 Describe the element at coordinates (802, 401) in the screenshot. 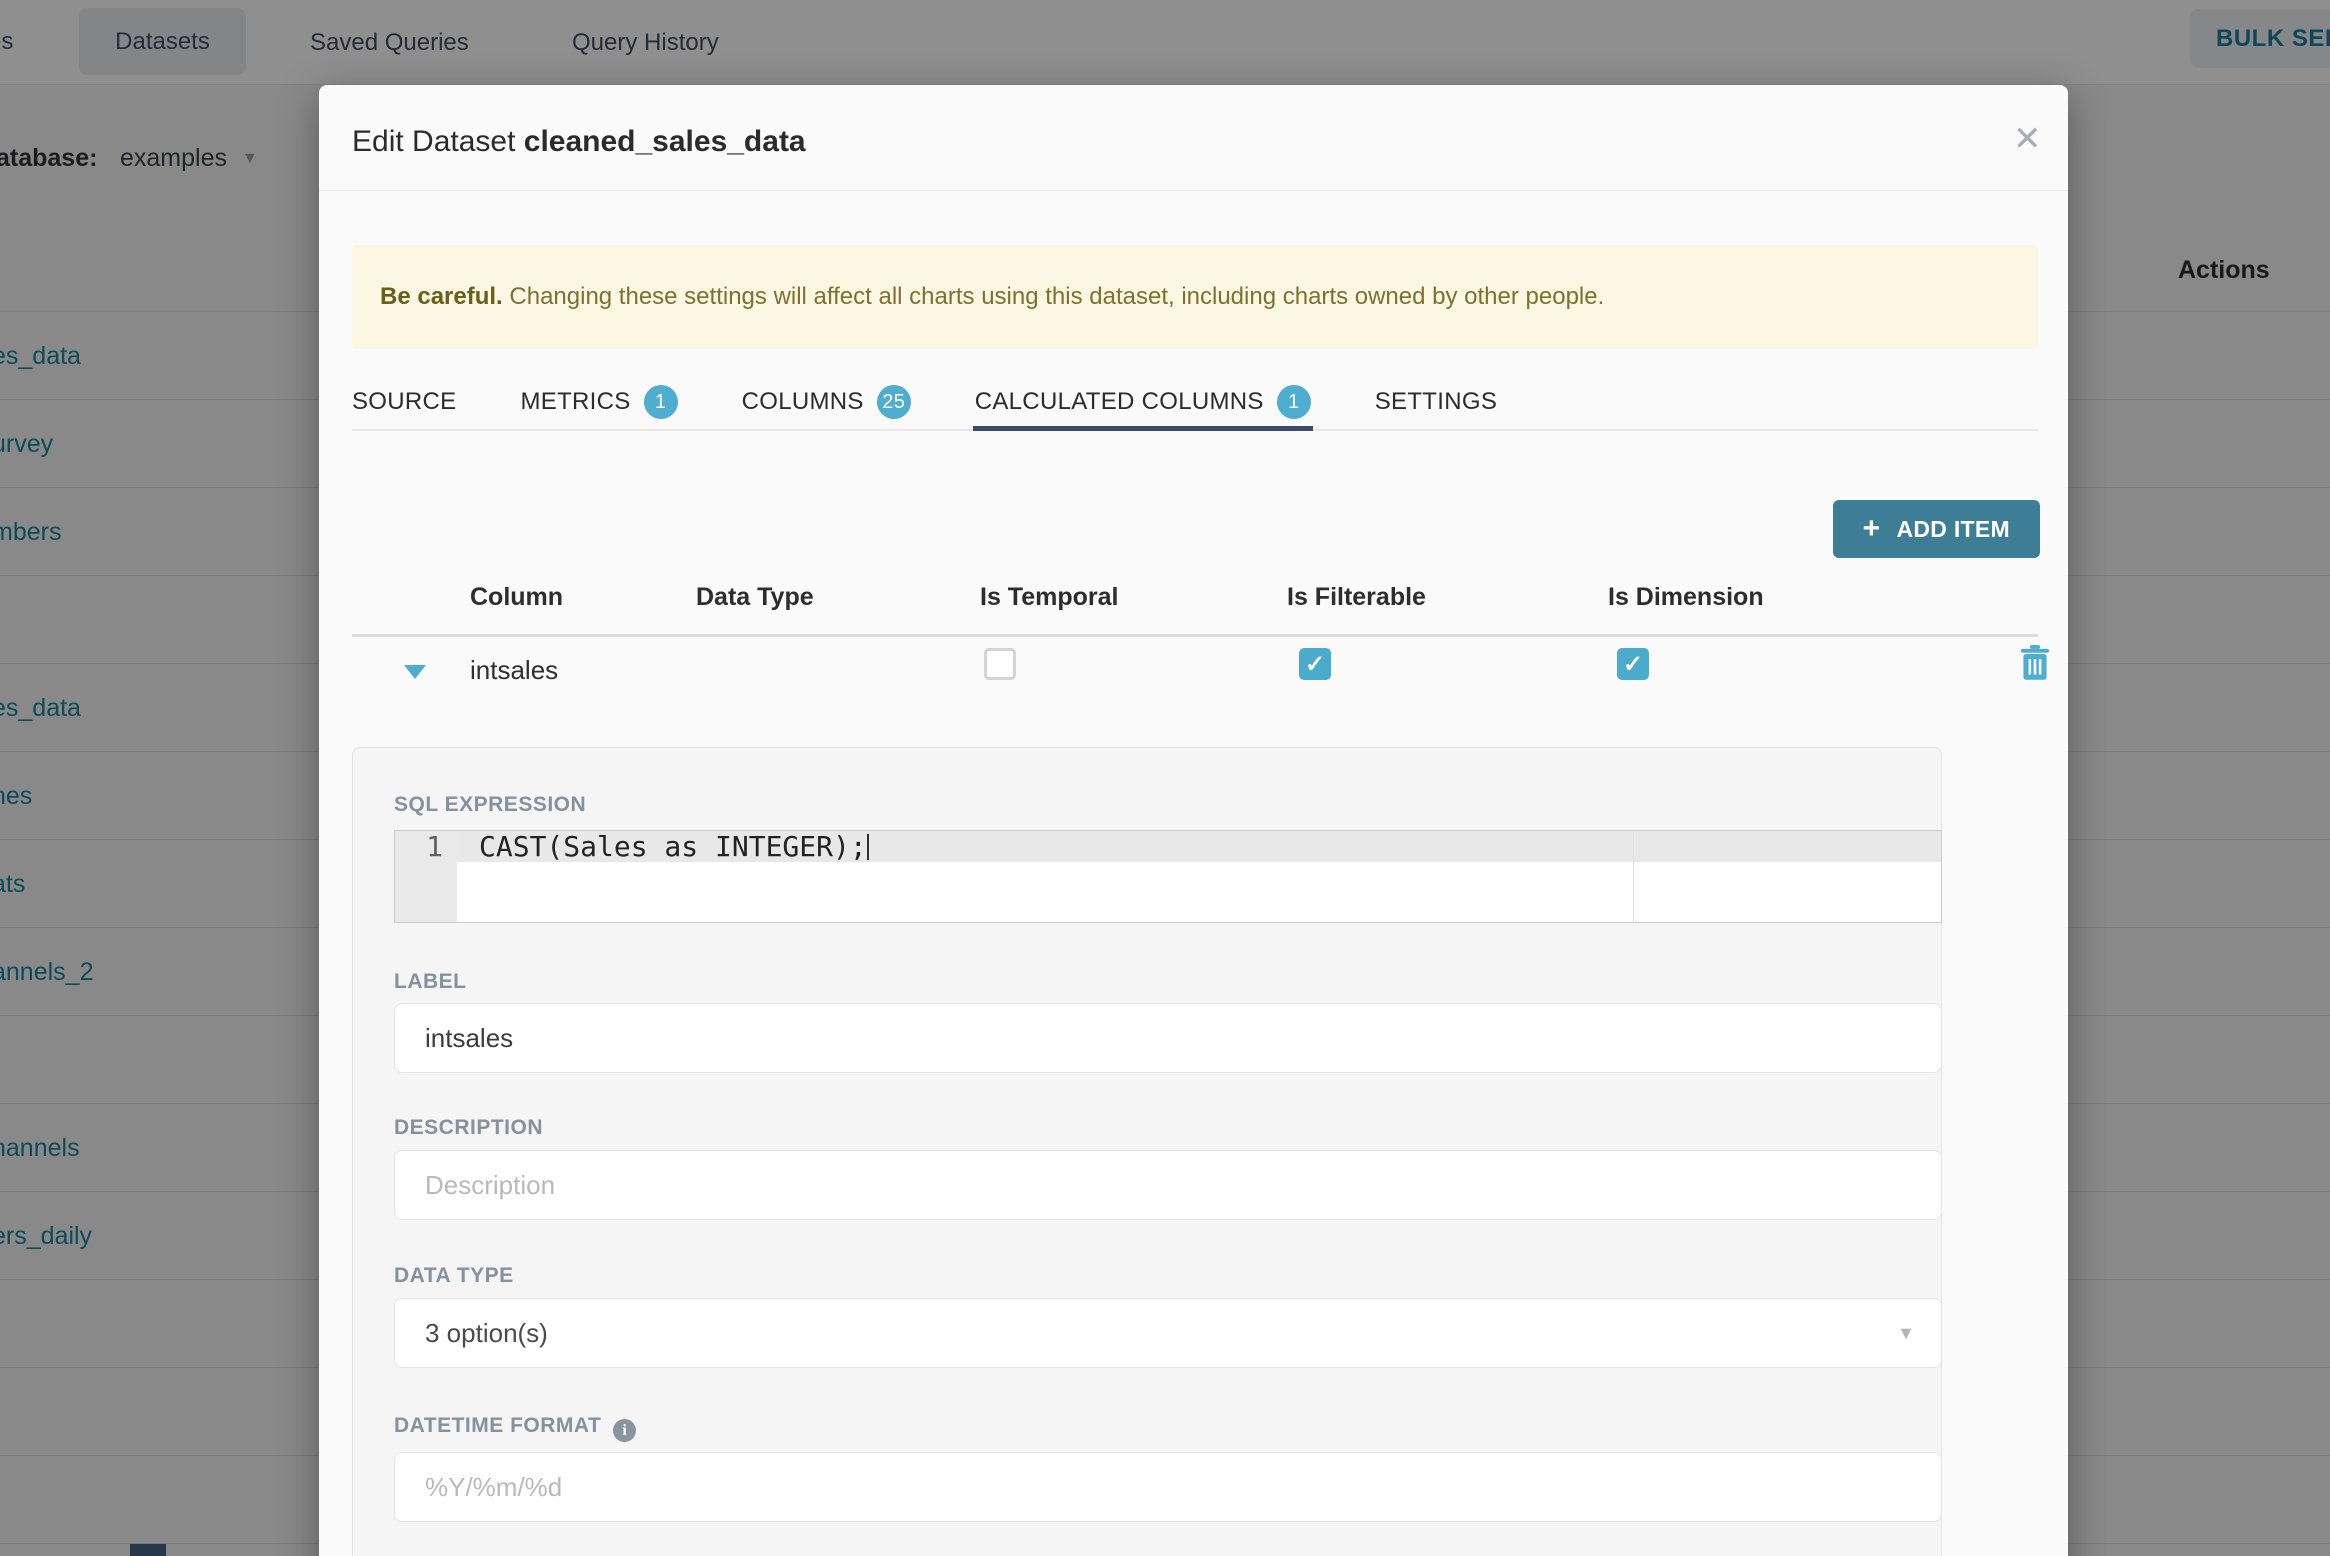

I see `tab-columns-label: COLUMNS` at that location.